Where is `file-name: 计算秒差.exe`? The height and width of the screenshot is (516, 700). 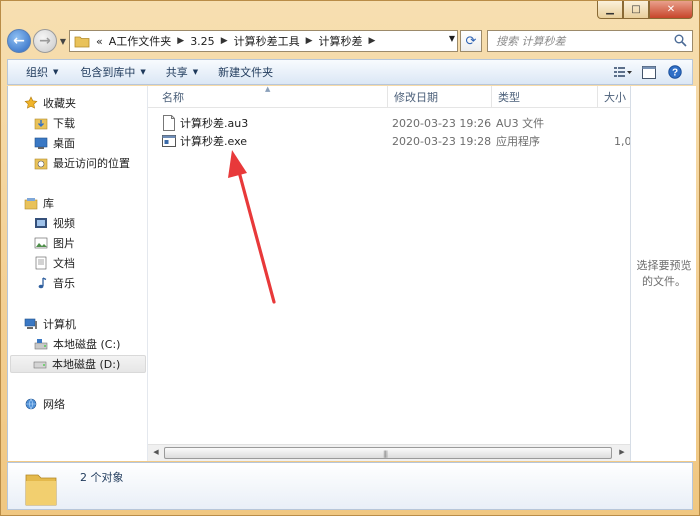
file-name: 计算秒差.exe is located at coordinates (214, 141).